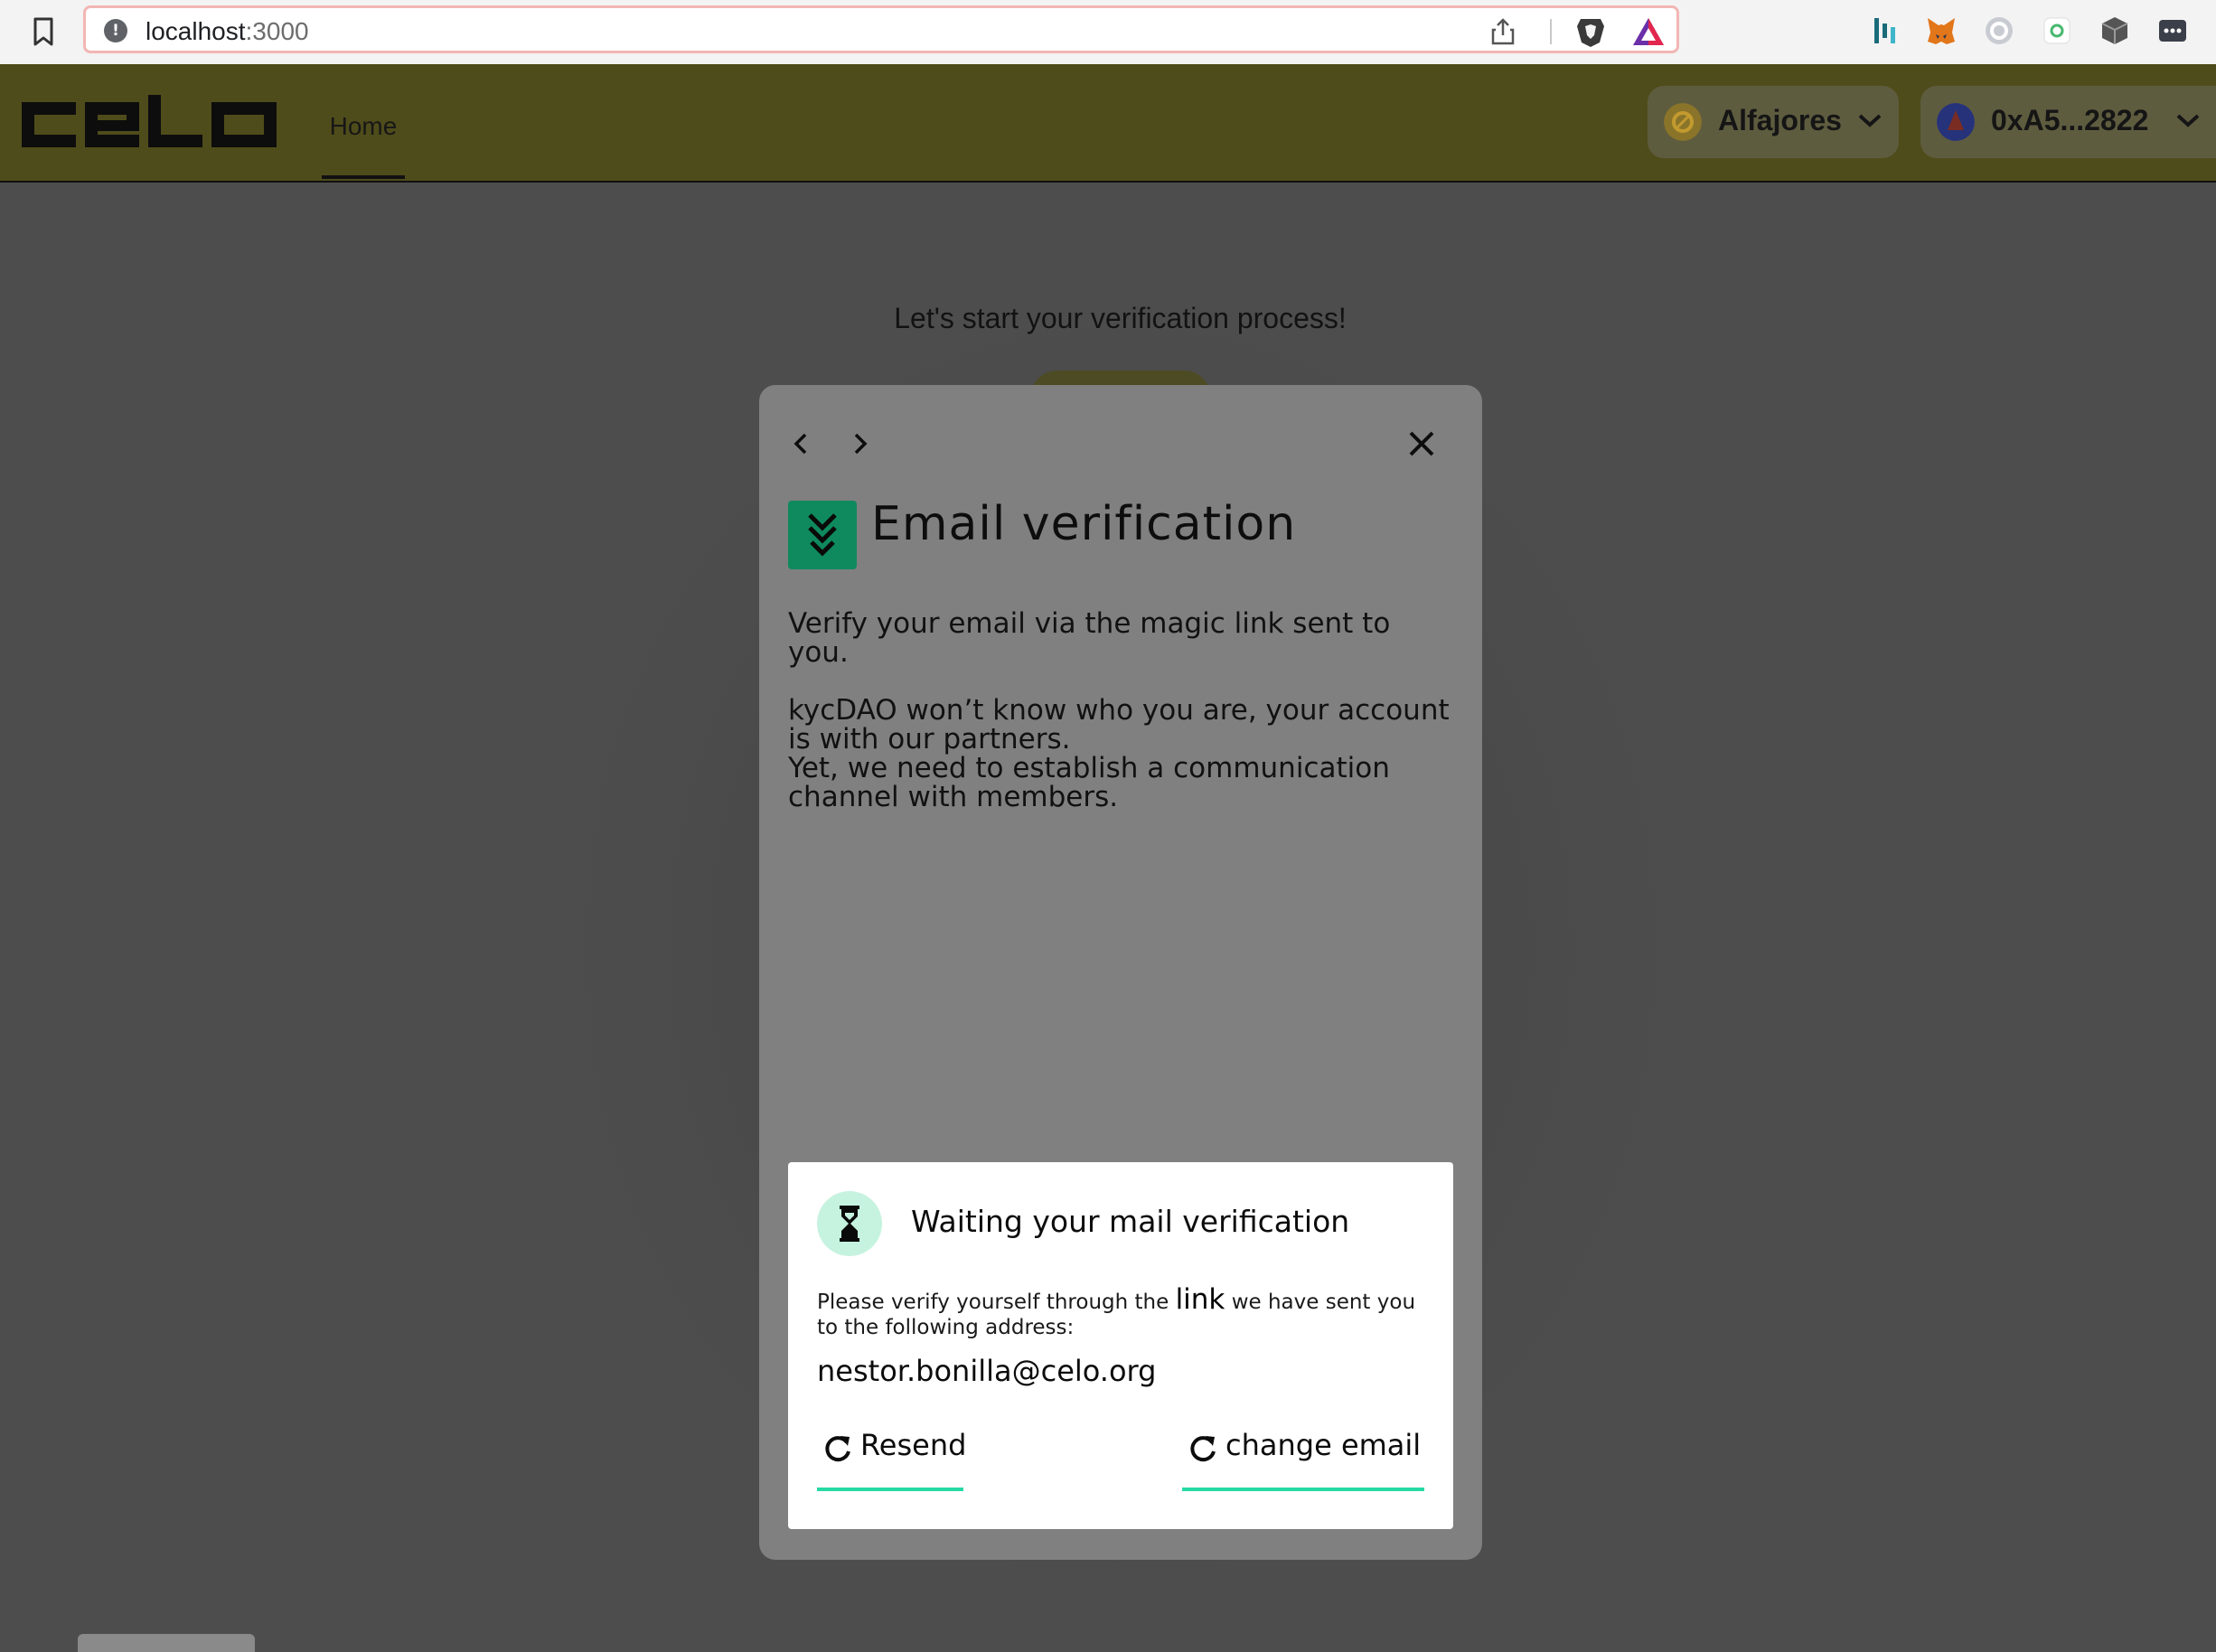 The height and width of the screenshot is (1652, 2216). I want to click on brave-icon, so click(1590, 32).